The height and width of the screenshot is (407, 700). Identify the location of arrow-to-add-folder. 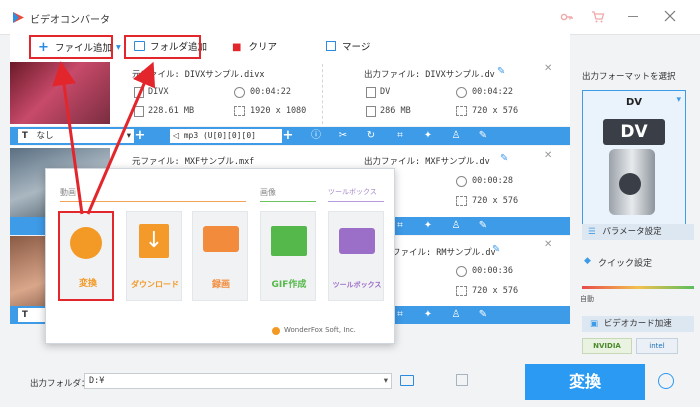
(121, 138).